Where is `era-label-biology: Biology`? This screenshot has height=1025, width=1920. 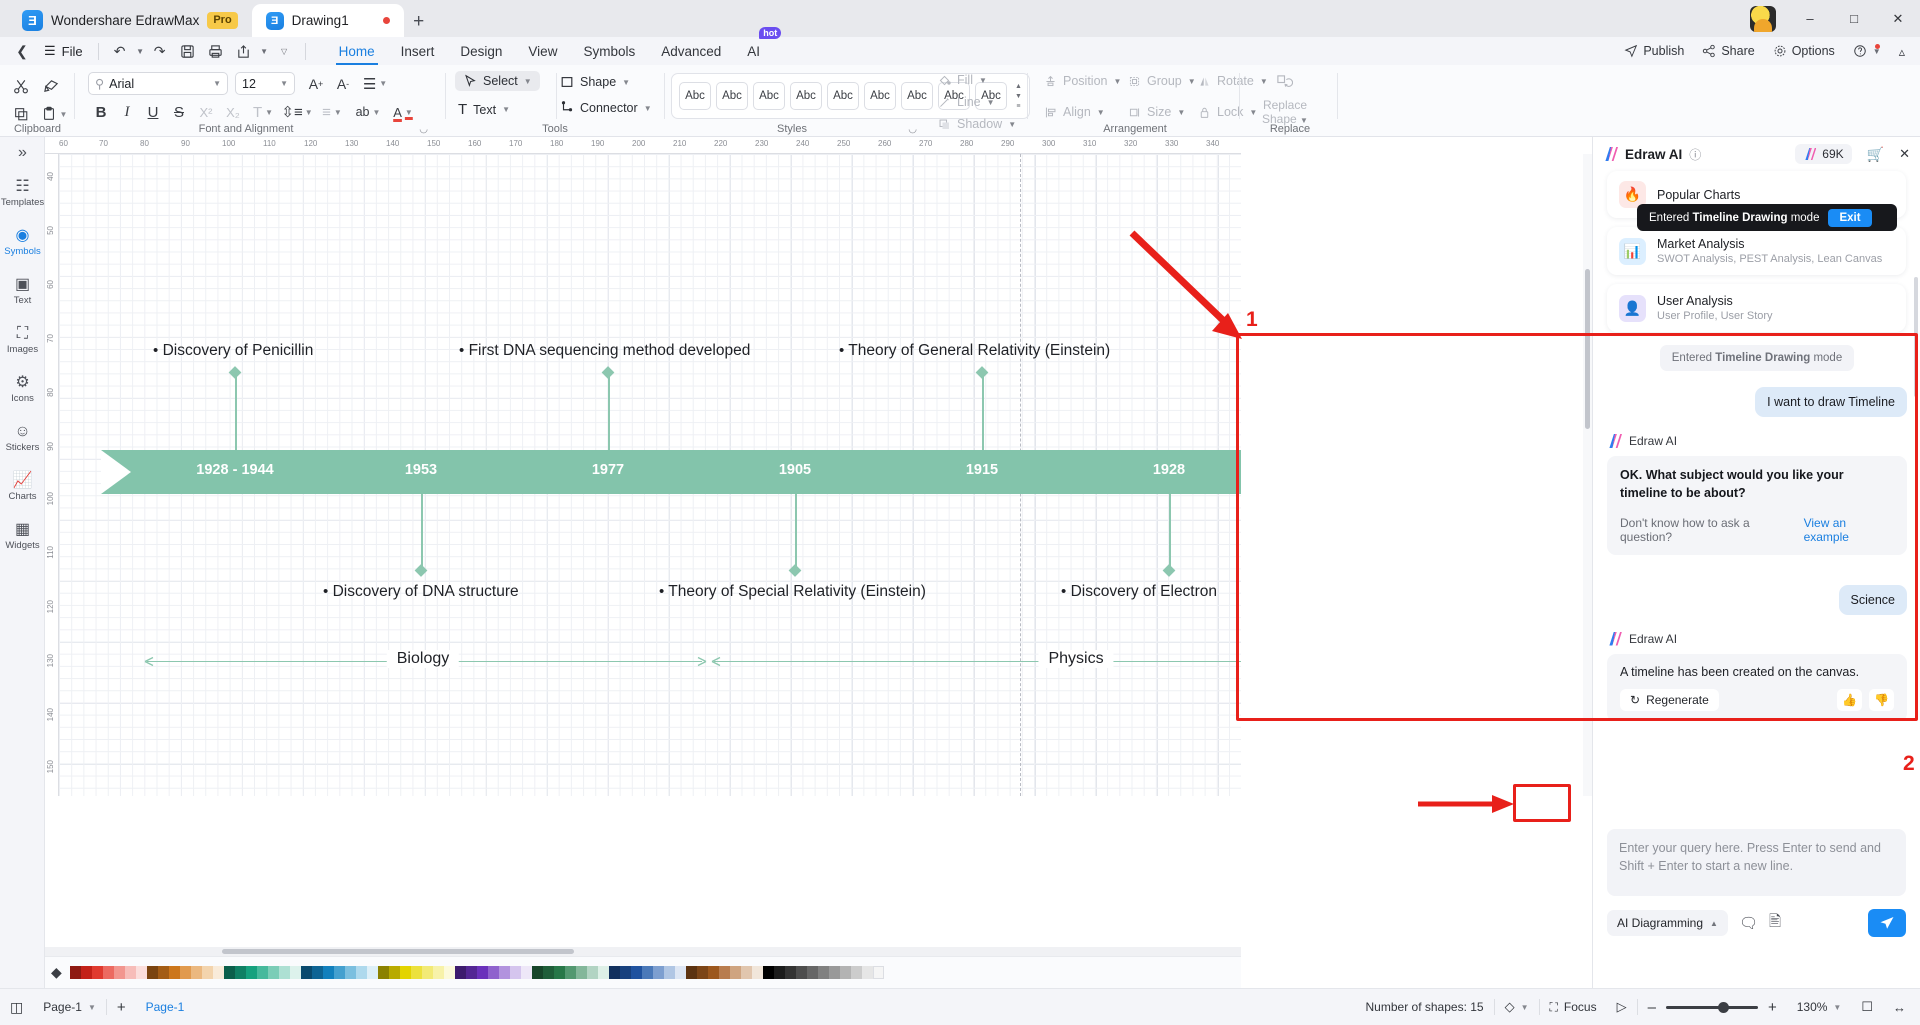 era-label-biology: Biology is located at coordinates (423, 659).